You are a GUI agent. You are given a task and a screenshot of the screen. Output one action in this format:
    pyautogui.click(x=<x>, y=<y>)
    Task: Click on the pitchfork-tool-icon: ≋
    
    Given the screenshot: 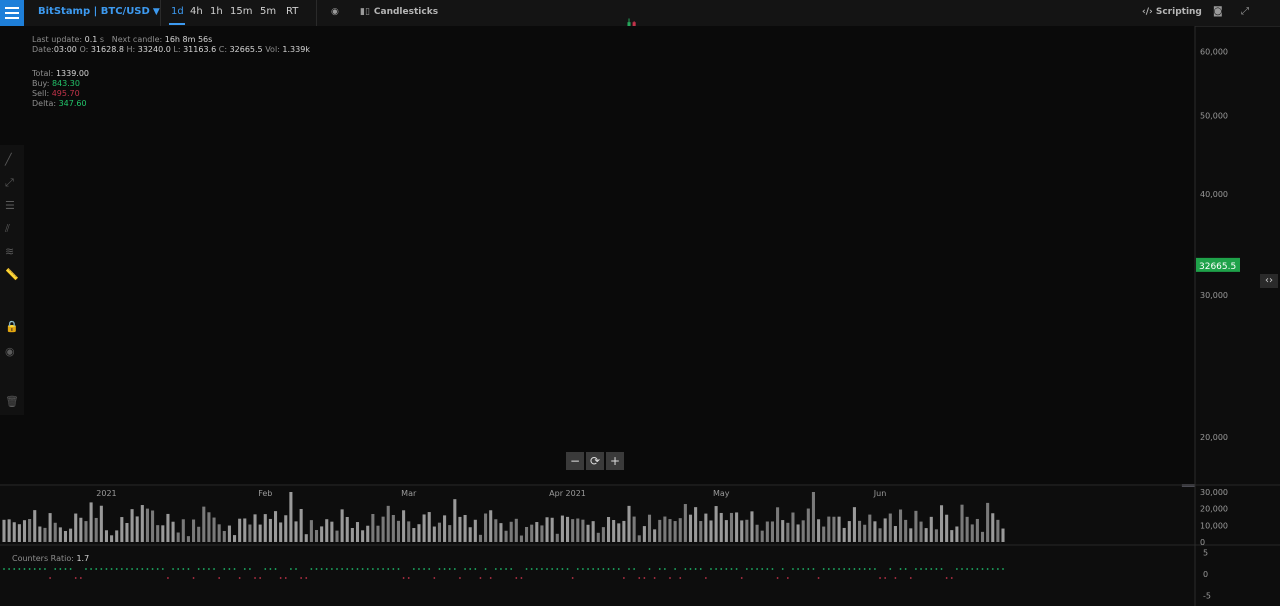 What is the action you would take?
    pyautogui.click(x=9, y=251)
    